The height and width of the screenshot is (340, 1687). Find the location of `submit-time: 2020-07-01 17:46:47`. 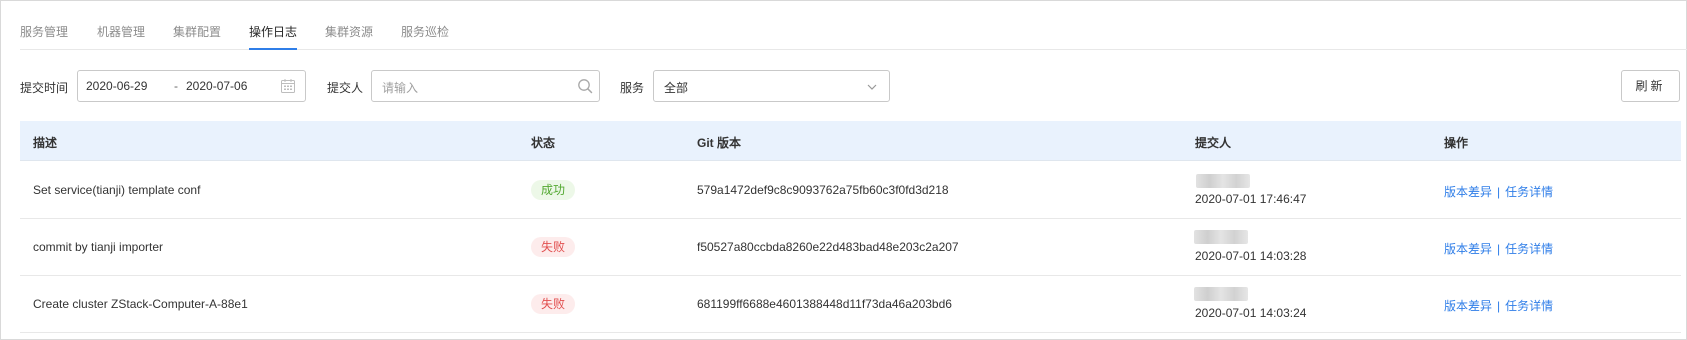

submit-time: 2020-07-01 17:46:47 is located at coordinates (1251, 199).